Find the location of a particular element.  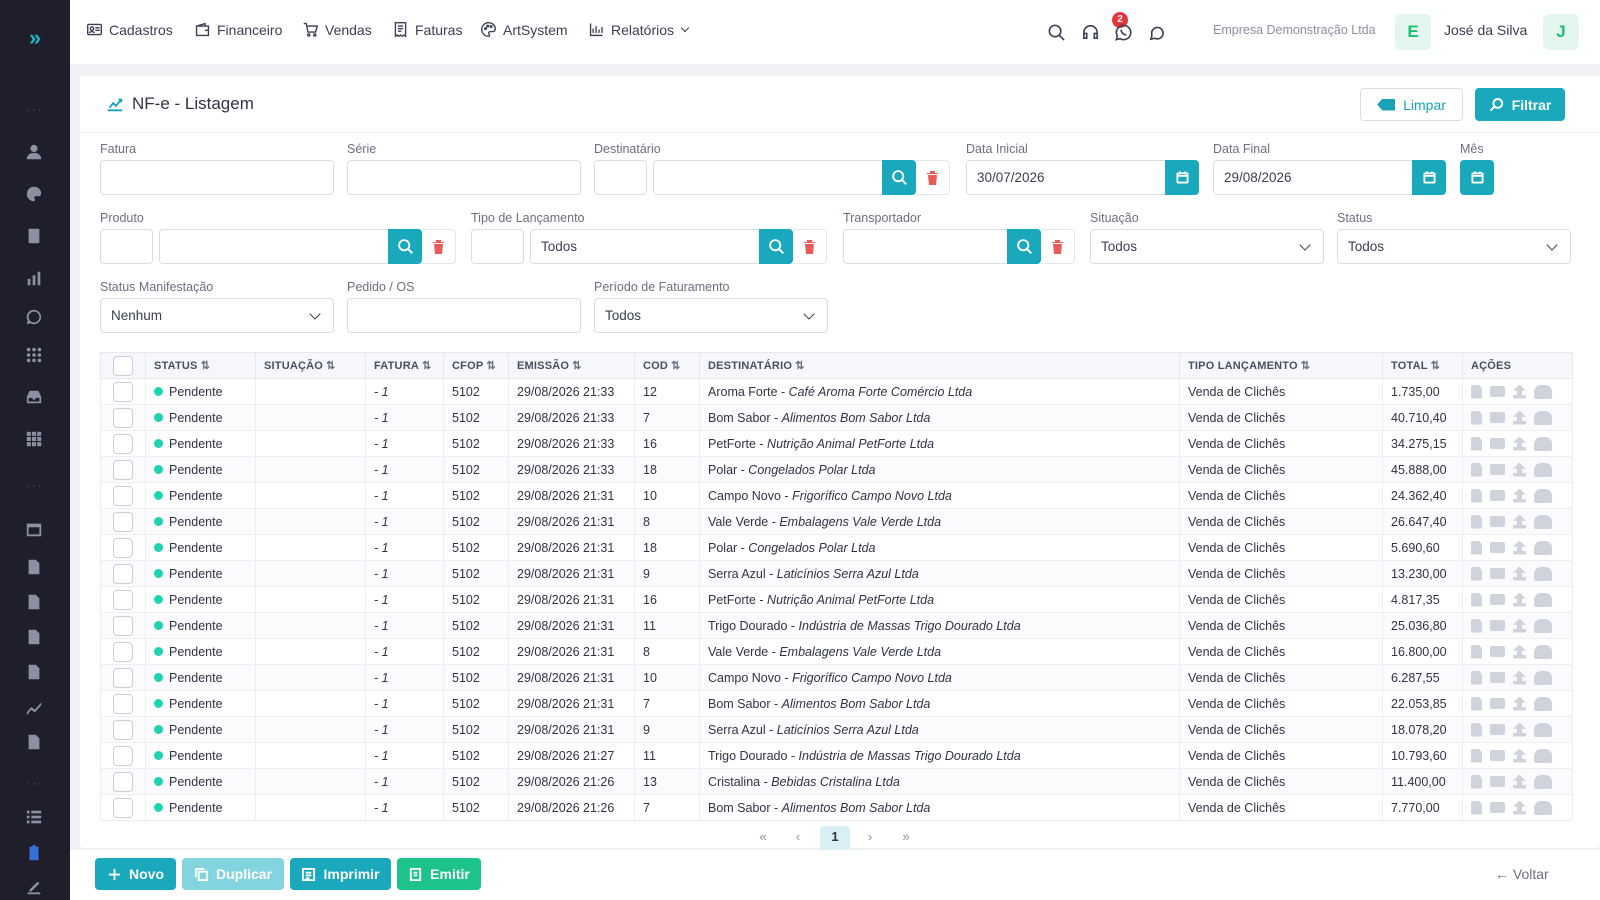

status-manifestacao-select: Nenhum is located at coordinates (217, 315).